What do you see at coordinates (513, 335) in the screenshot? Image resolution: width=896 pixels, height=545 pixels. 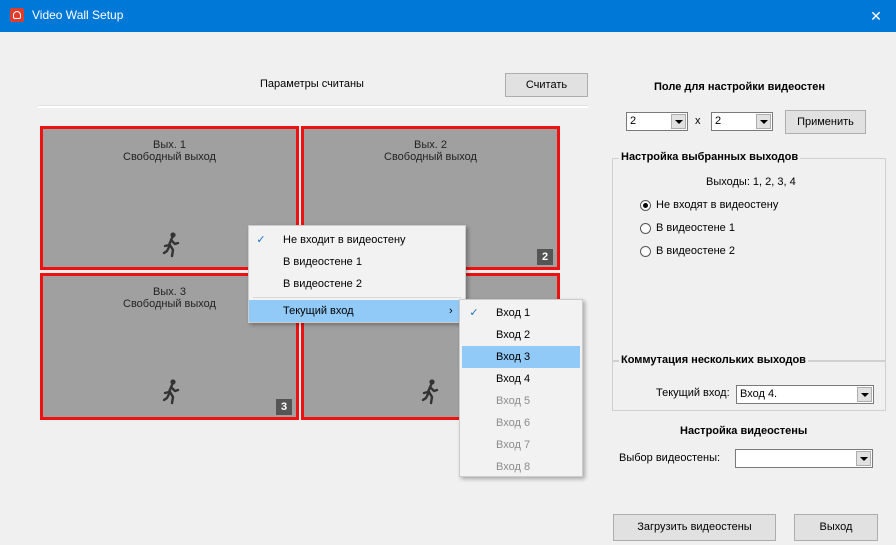 I see `submenu-item-label: Вход 2` at bounding box center [513, 335].